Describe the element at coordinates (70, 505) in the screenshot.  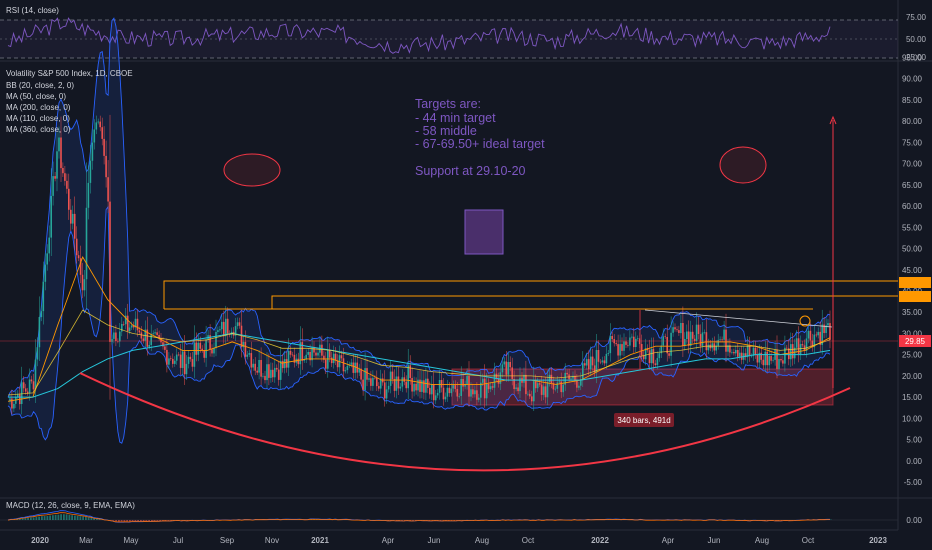
I see `macd-legend: MACD (12, 26, close, 9, EMA, EMA)` at that location.